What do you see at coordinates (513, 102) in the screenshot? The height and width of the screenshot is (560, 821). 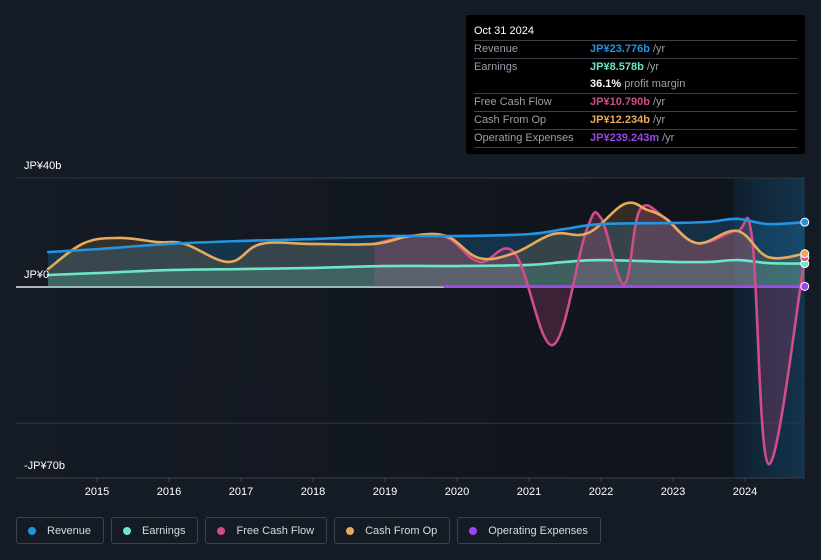 I see `tooltip-label: Free Cash Flow` at bounding box center [513, 102].